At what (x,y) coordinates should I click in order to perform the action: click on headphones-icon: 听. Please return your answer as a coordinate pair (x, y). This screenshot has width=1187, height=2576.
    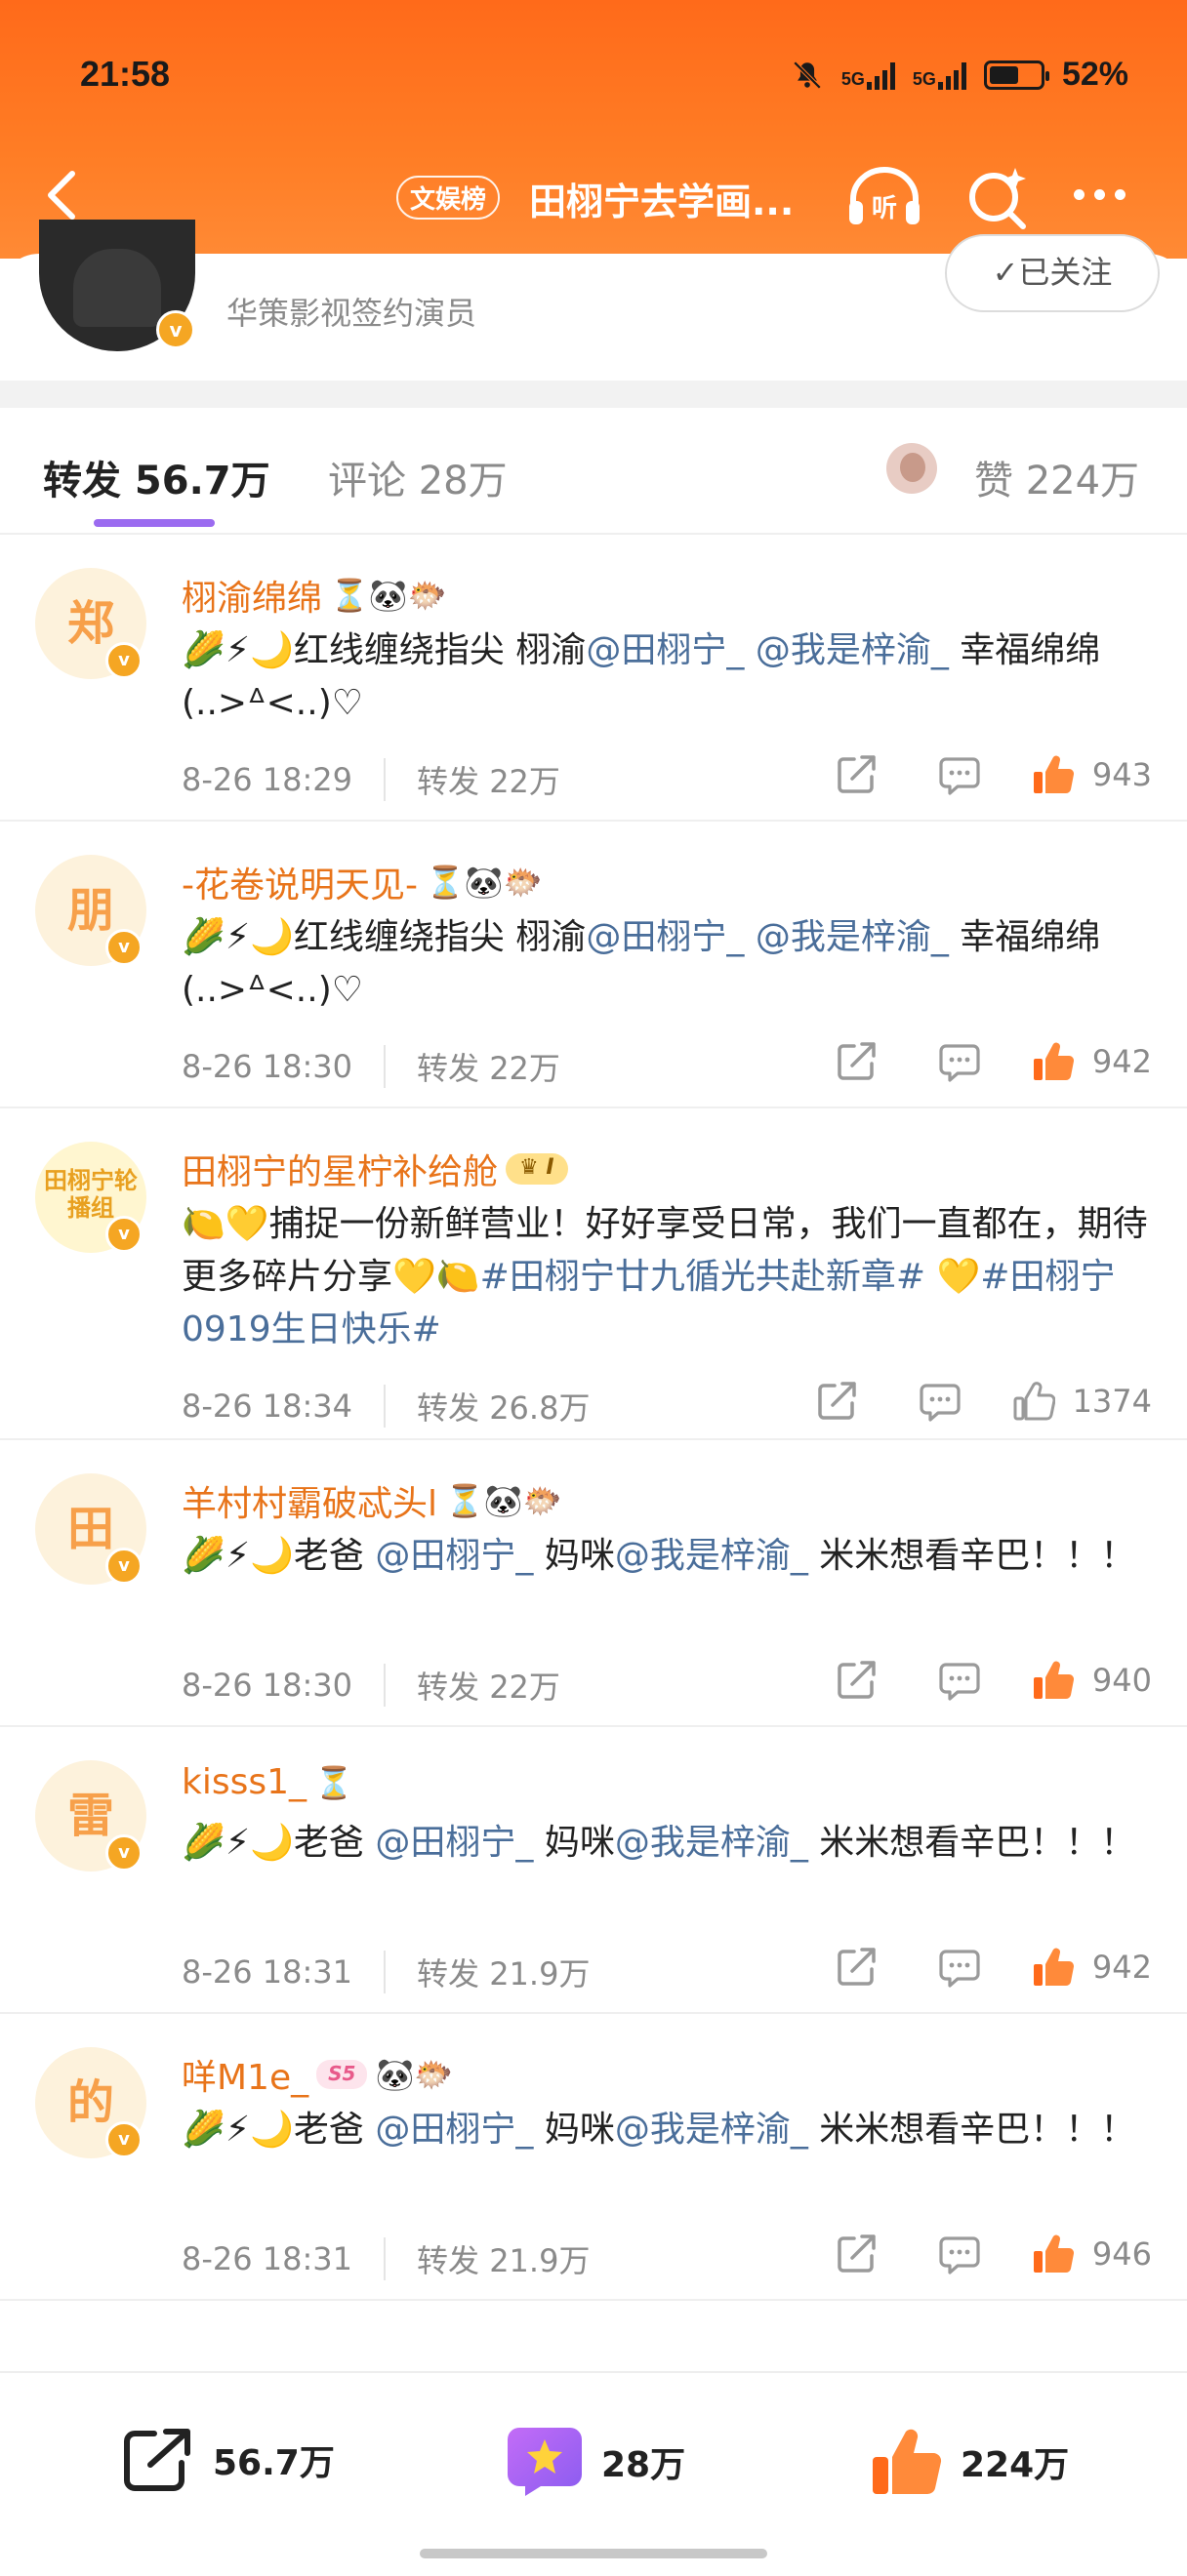
    Looking at the image, I should click on (884, 196).